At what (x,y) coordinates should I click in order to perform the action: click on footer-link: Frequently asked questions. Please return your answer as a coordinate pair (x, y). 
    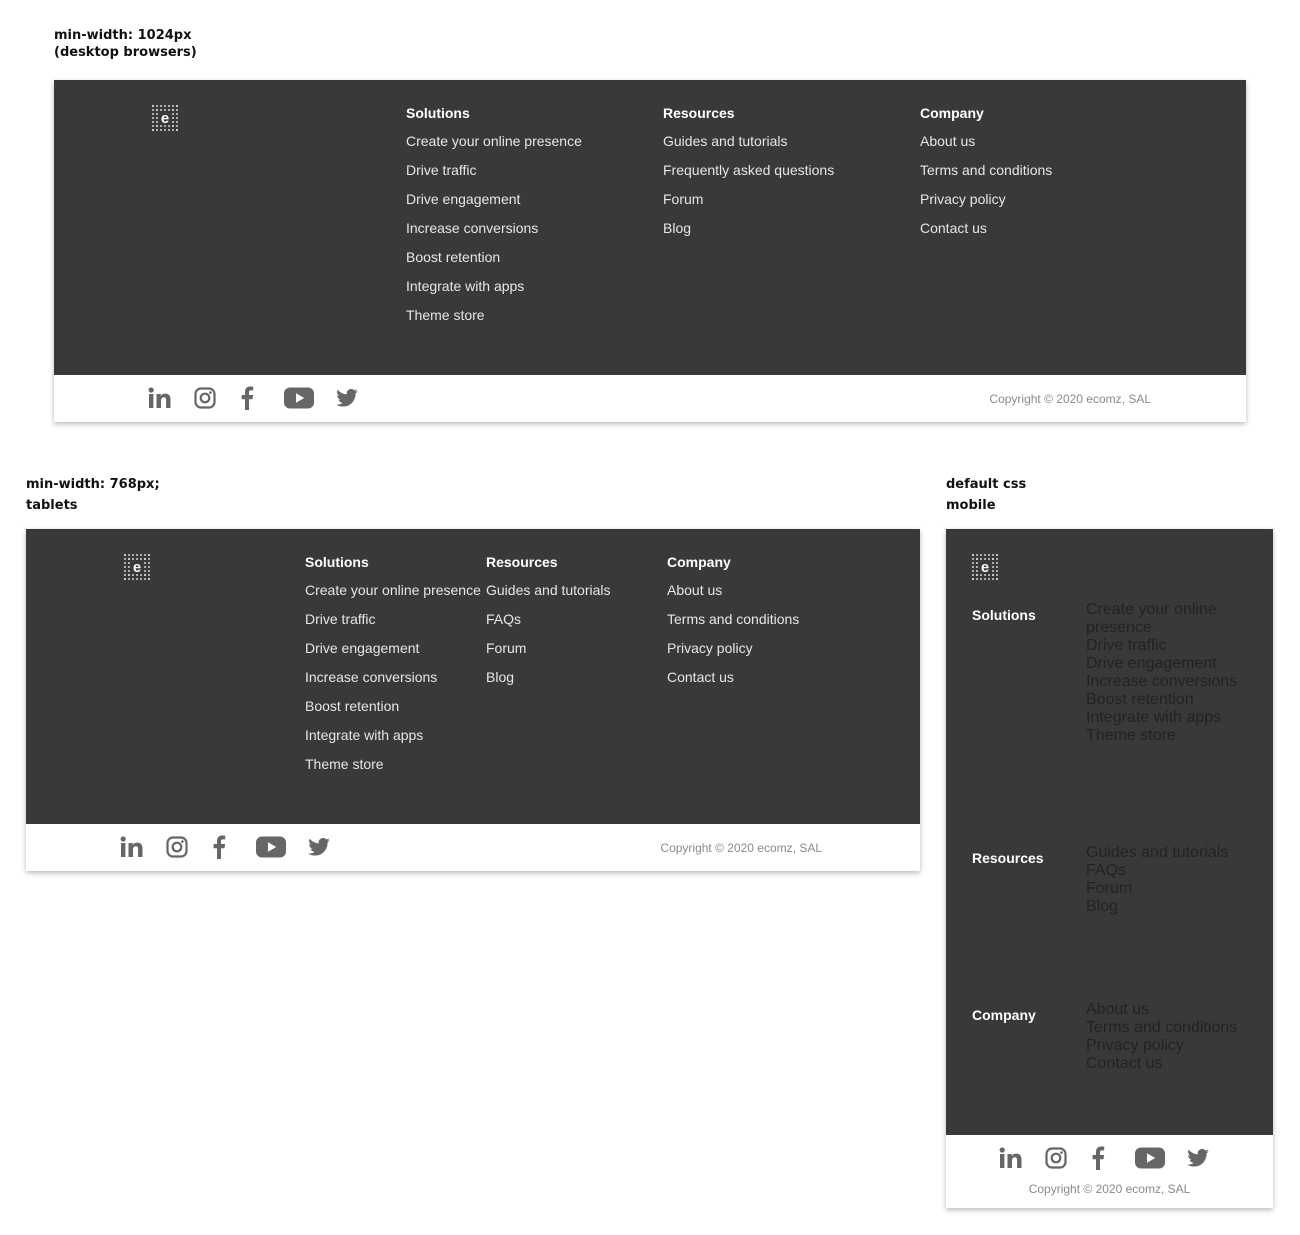
    Looking at the image, I should click on (748, 170).